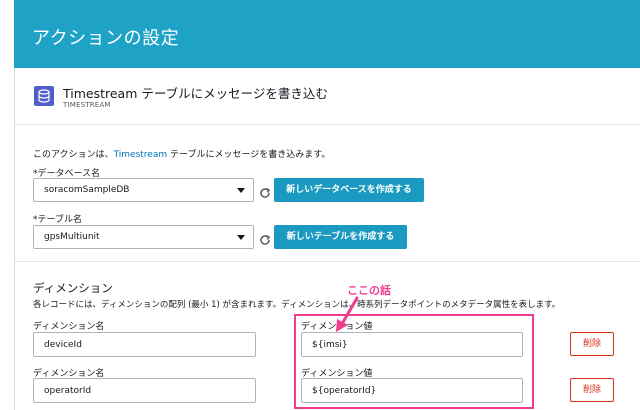 This screenshot has height=410, width=640. Describe the element at coordinates (44, 96) in the screenshot. I see `timestream-icon` at that location.